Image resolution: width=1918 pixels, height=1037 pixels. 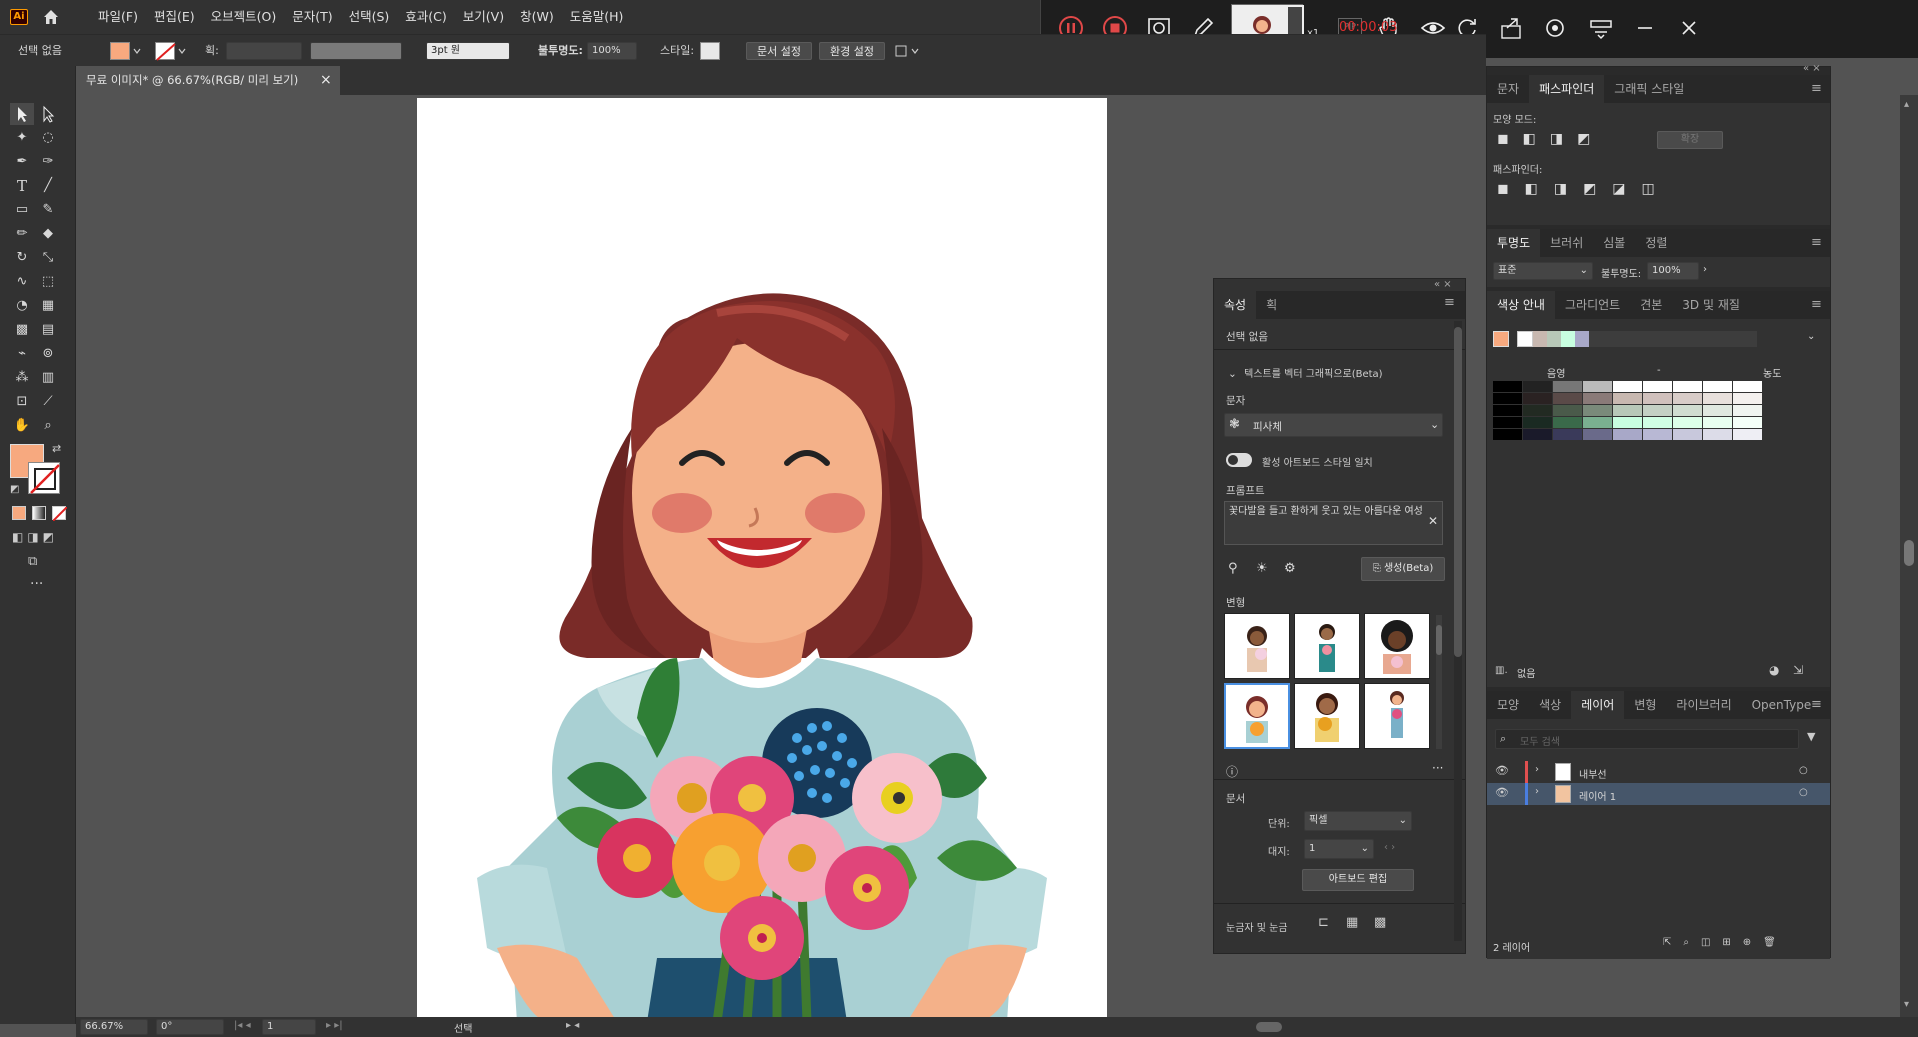 I want to click on gradient-mode-icon, so click(x=39, y=513).